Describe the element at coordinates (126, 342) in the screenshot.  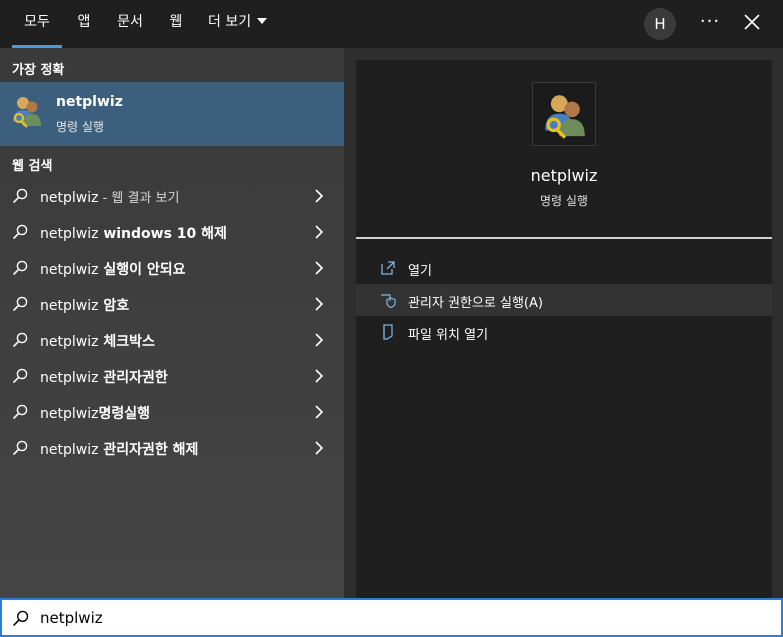
I see `query-completion: 체크박스` at that location.